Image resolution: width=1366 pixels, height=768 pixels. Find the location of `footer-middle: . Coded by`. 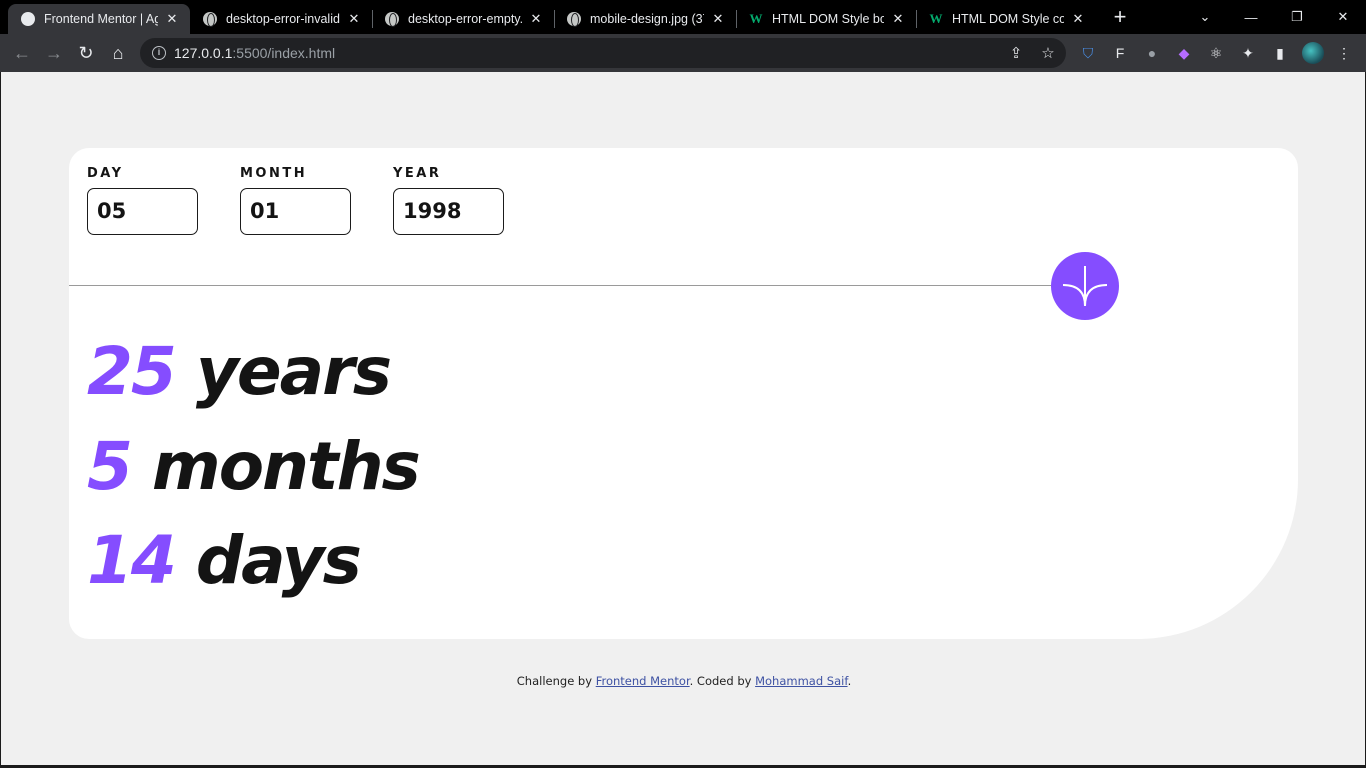

footer-middle: . Coded by is located at coordinates (722, 681).